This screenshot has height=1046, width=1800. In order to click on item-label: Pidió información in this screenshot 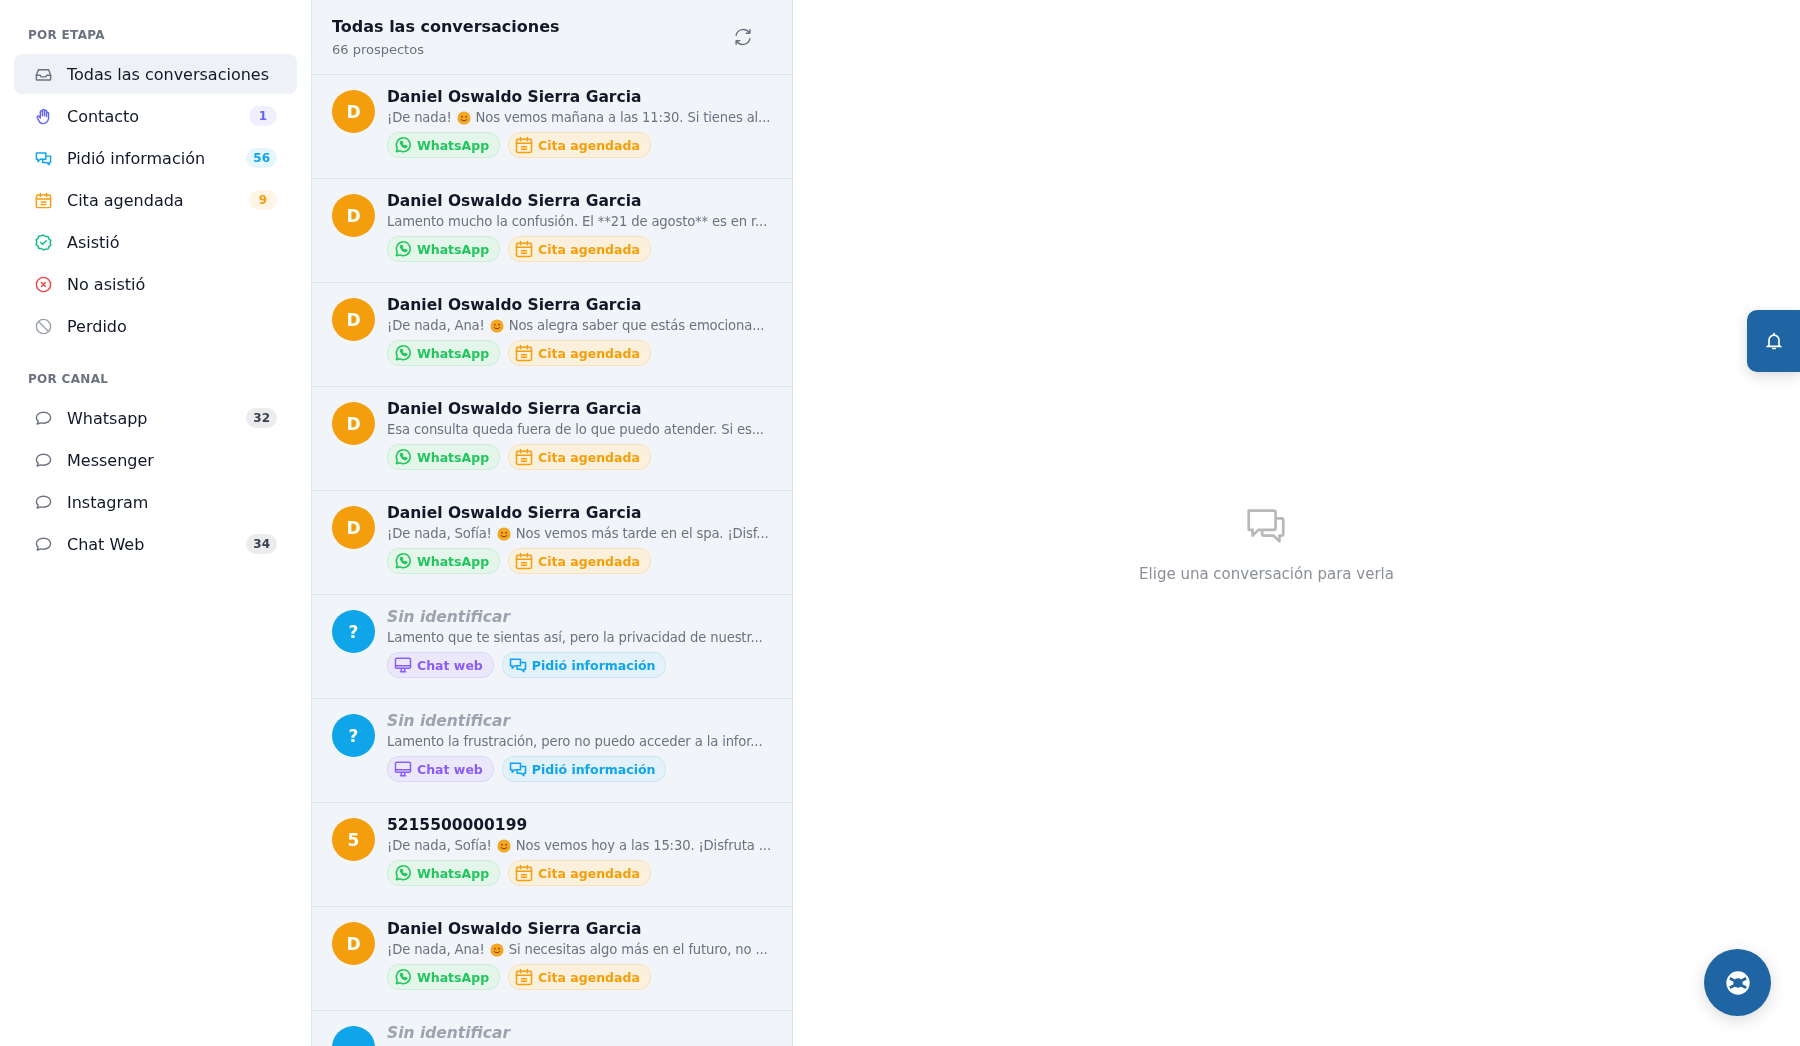, I will do `click(137, 158)`.